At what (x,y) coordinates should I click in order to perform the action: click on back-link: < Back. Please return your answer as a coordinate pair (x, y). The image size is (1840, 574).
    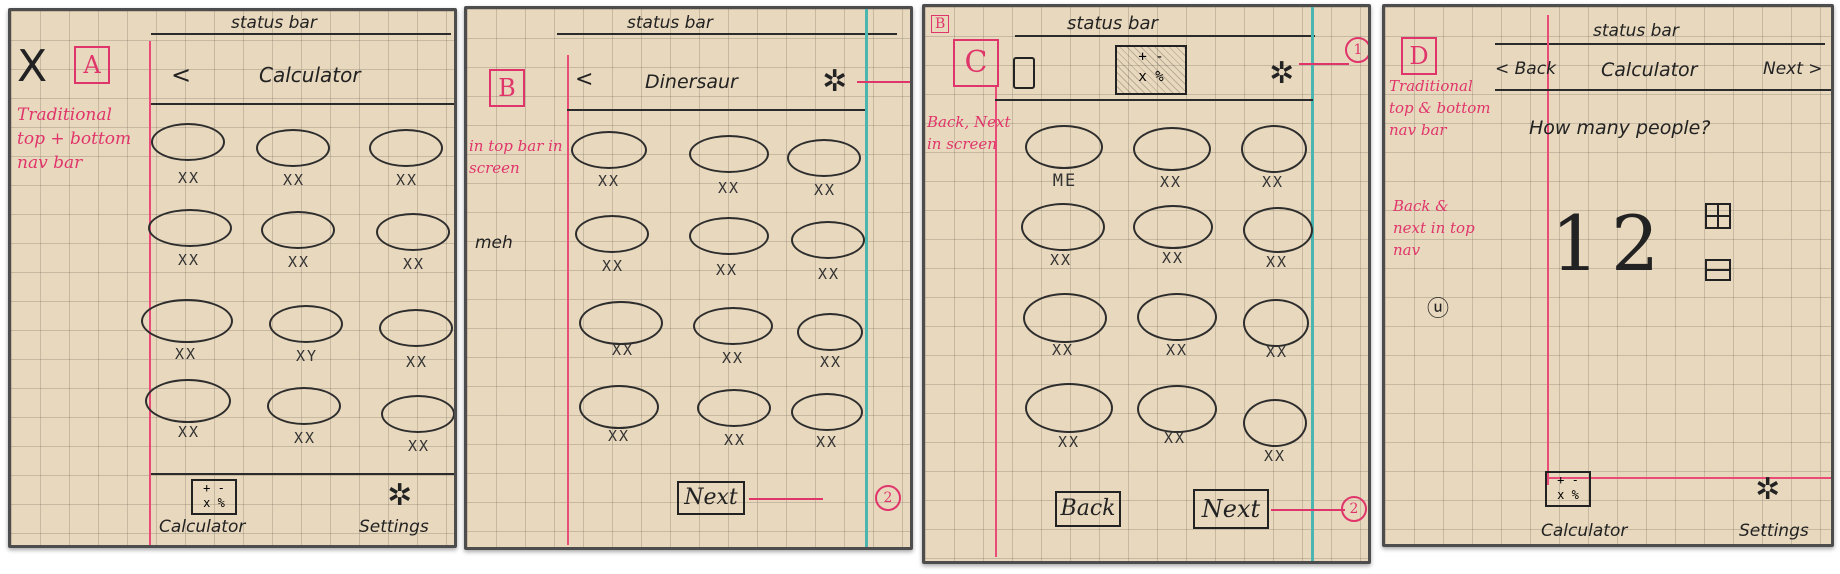
    Looking at the image, I should click on (1525, 69).